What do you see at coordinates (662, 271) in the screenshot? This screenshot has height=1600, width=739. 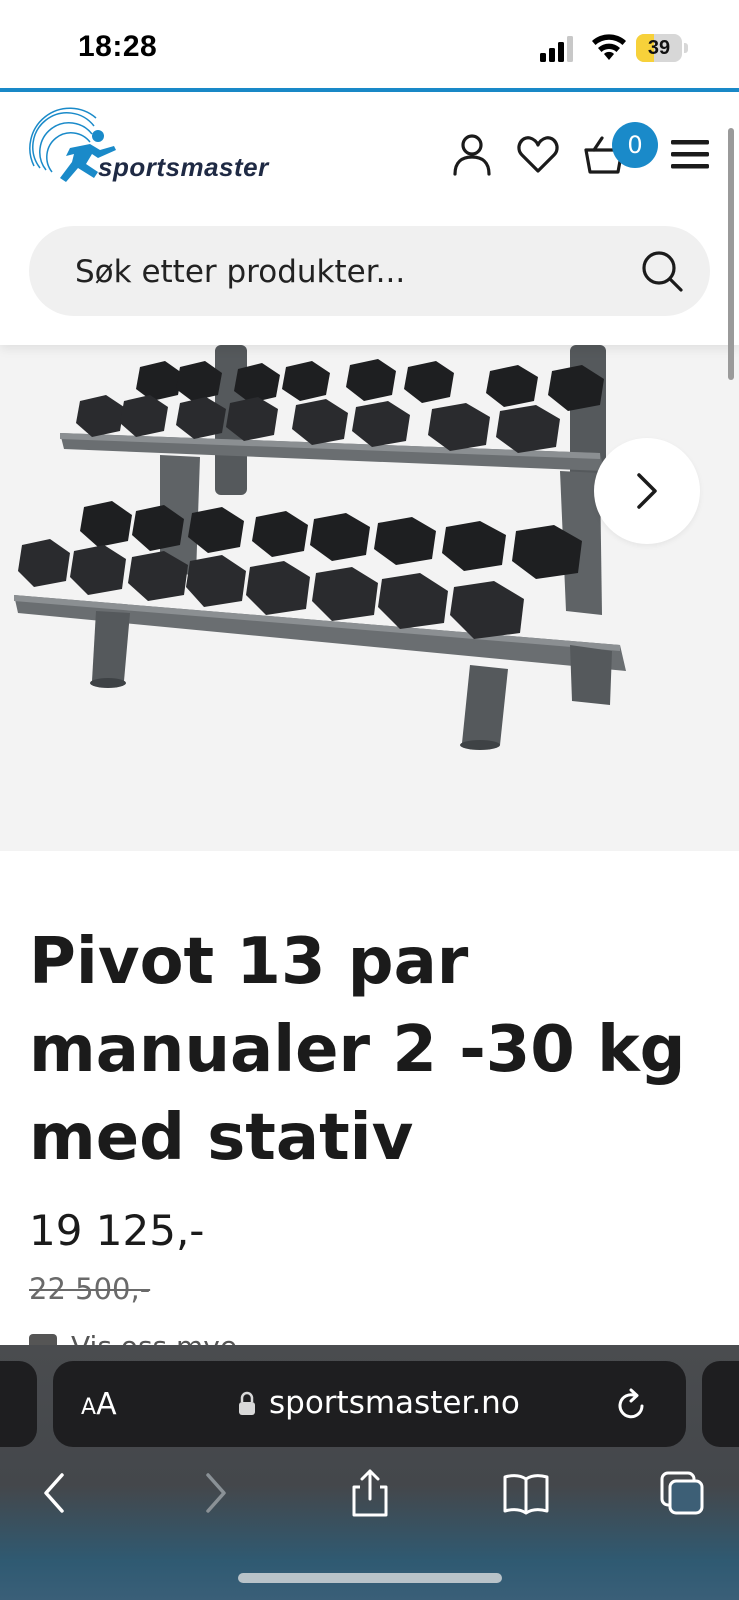 I see `search-icon` at bounding box center [662, 271].